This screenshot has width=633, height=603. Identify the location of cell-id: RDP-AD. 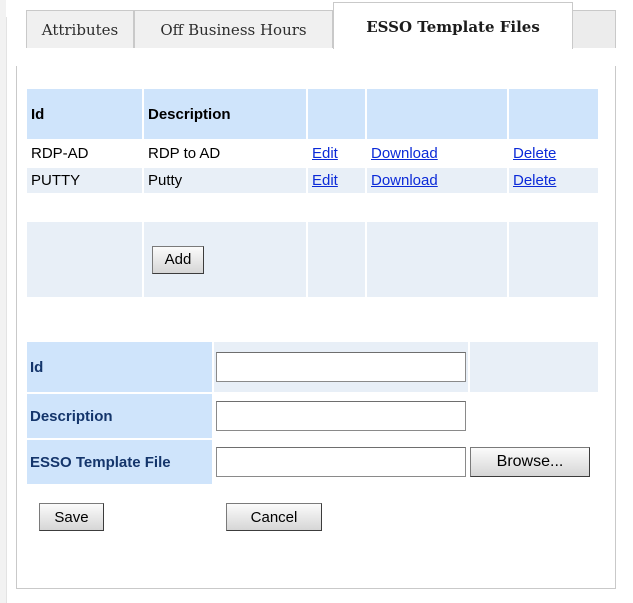
(84, 153).